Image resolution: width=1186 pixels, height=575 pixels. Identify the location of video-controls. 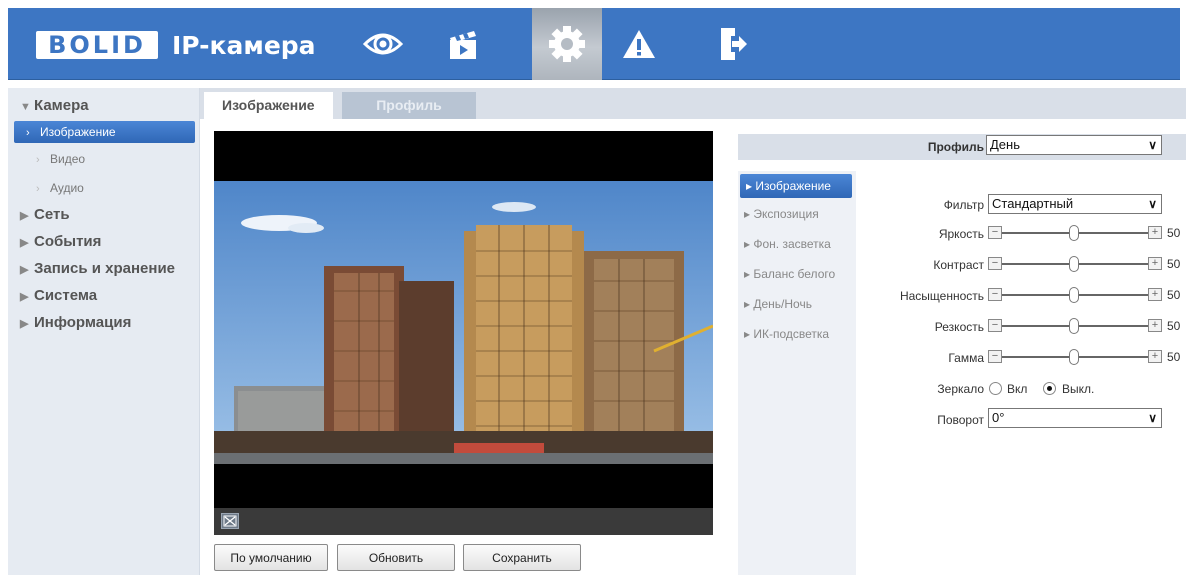
(463, 521).